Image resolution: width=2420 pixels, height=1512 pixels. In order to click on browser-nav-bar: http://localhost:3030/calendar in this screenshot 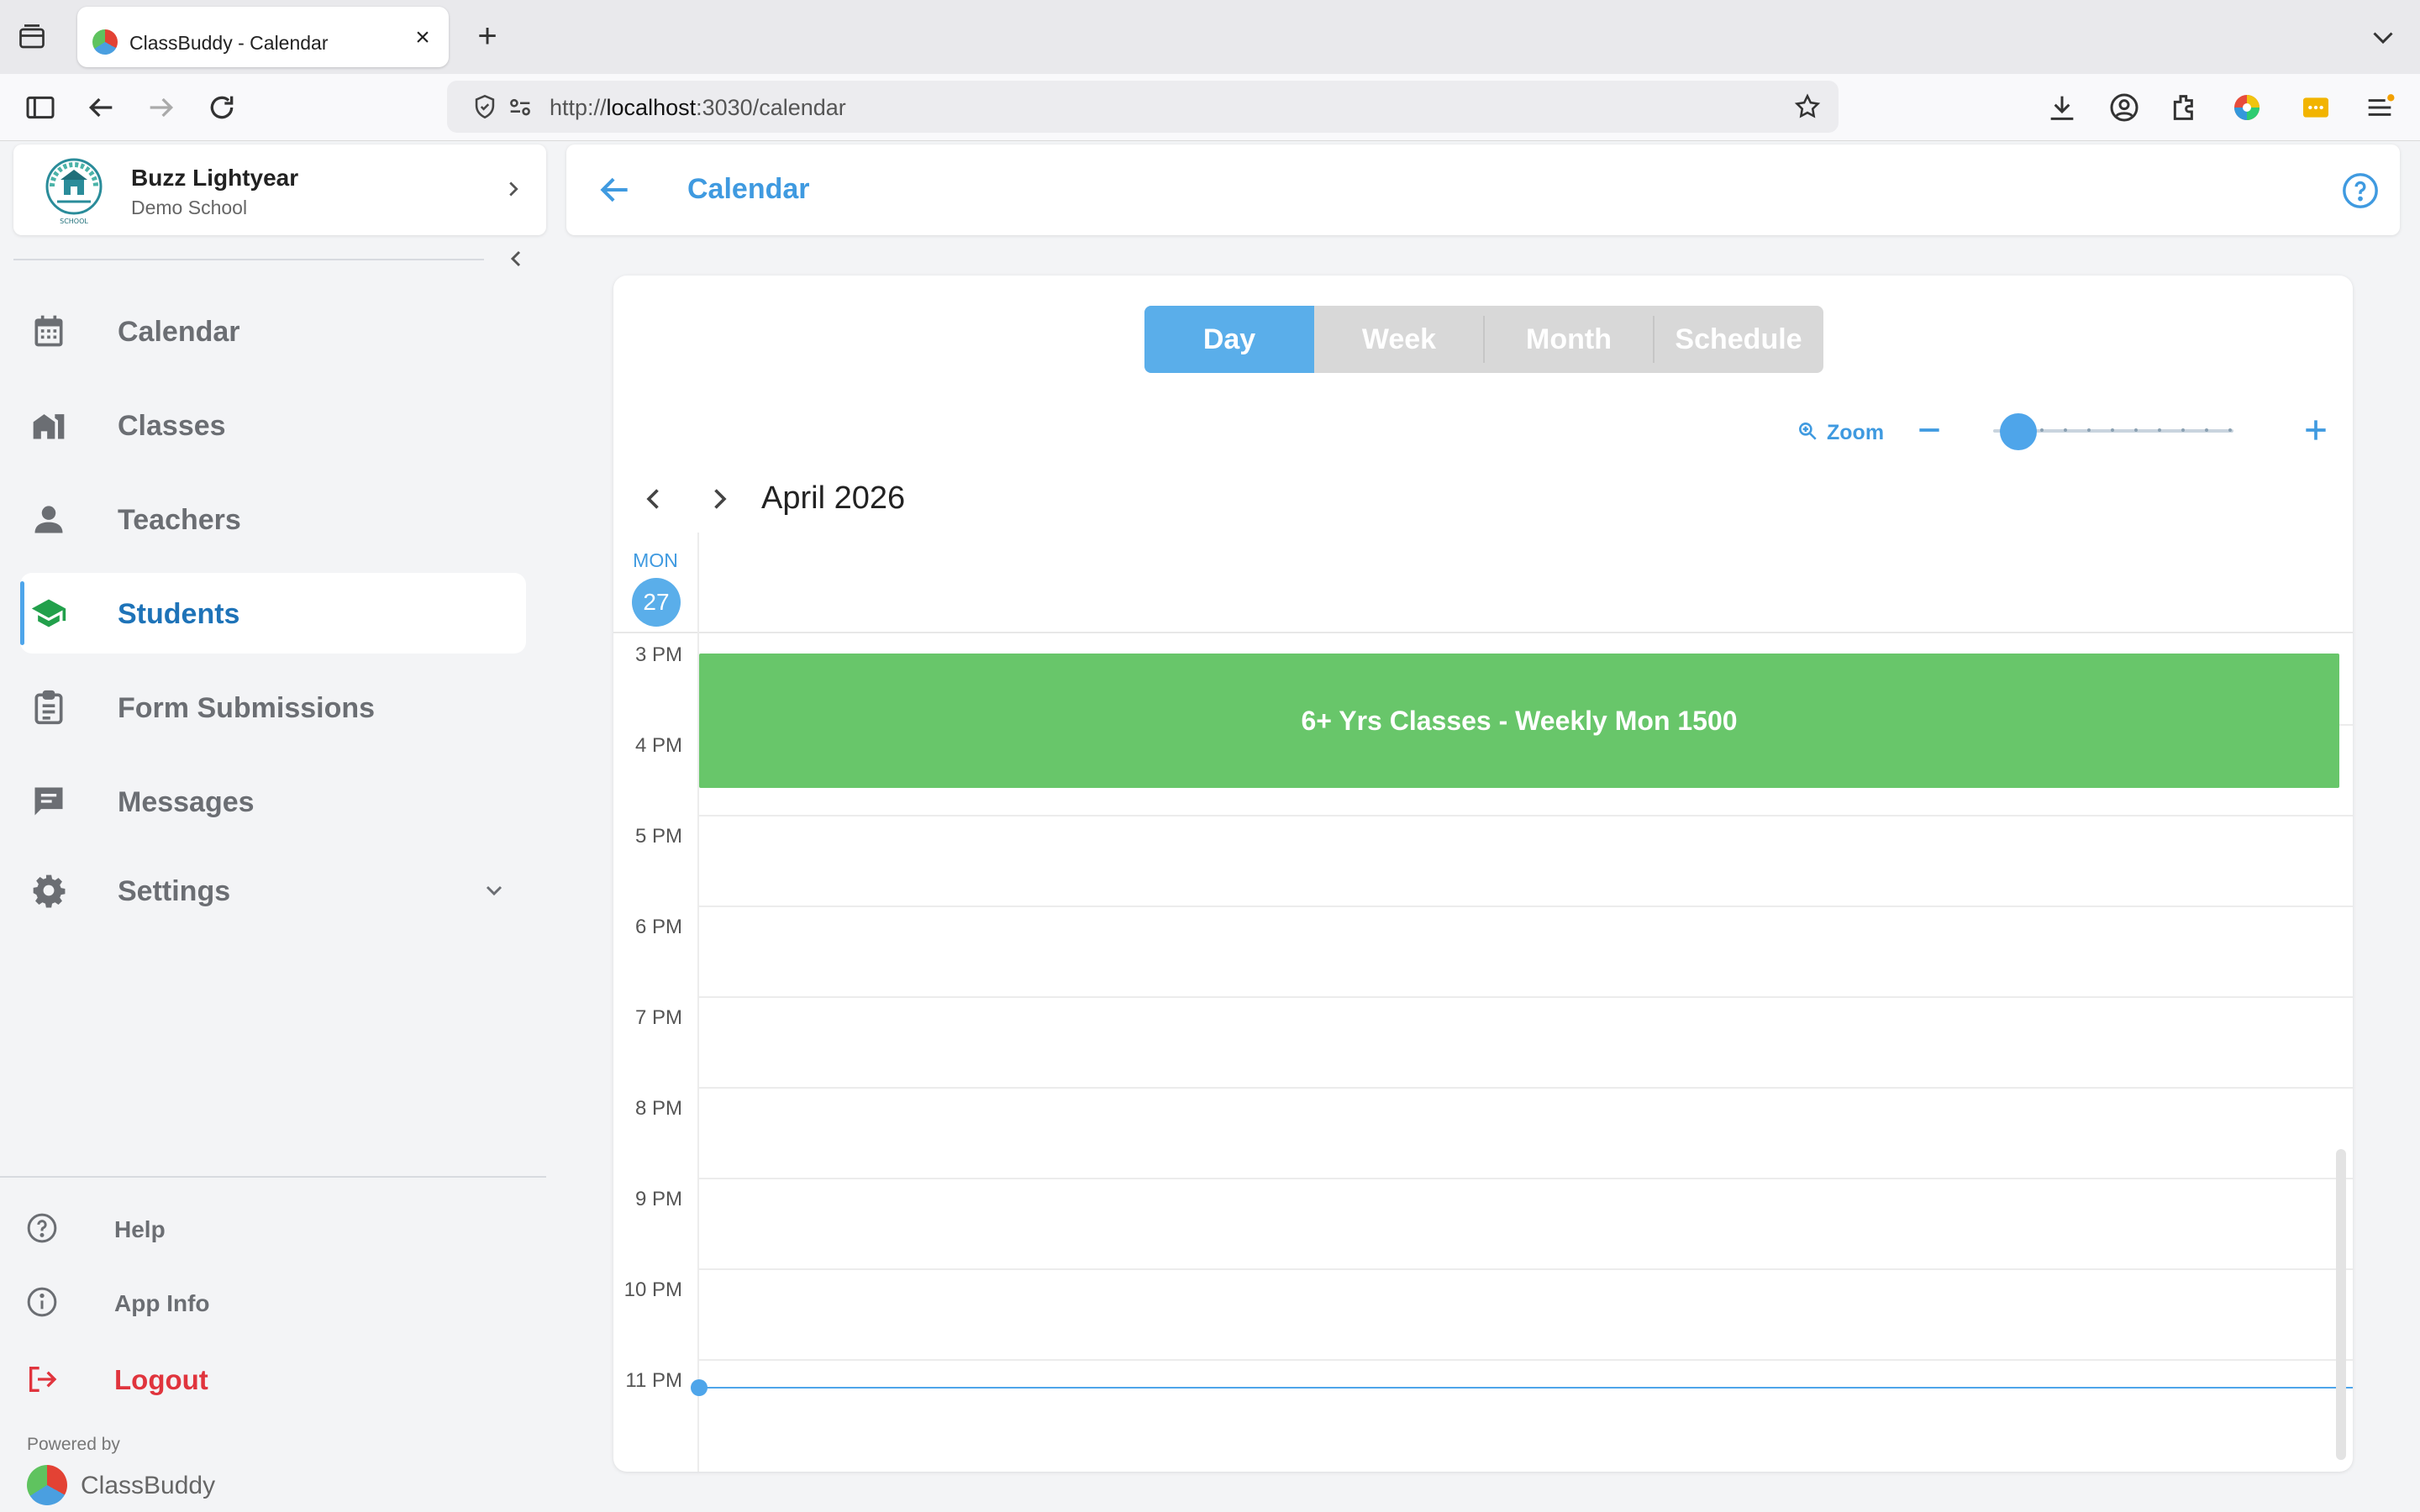, I will do `click(1210, 107)`.